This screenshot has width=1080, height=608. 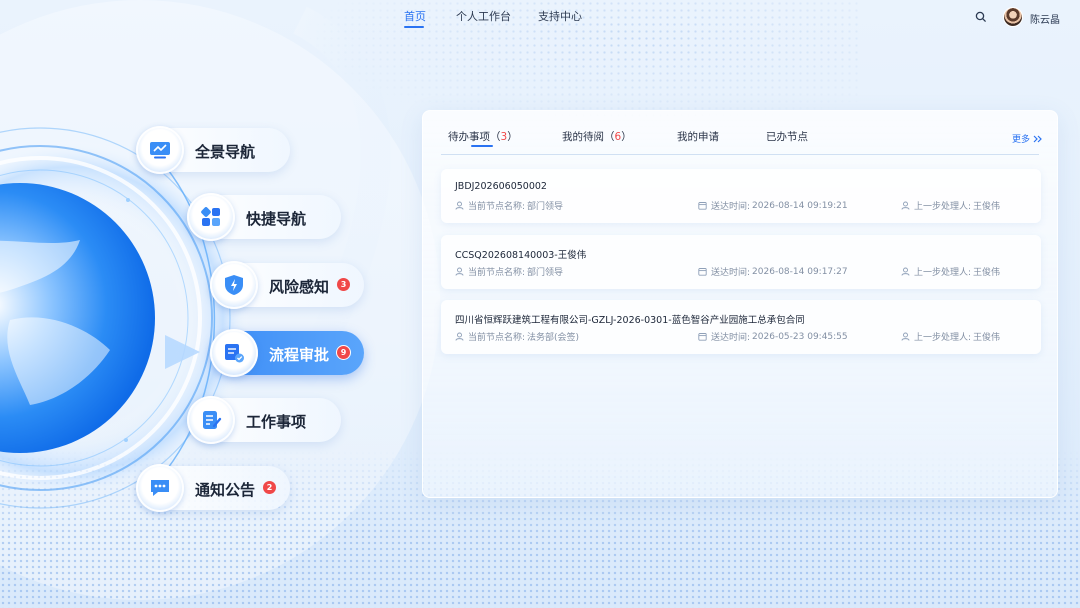 What do you see at coordinates (160, 488) in the screenshot?
I see `chat-bubble-icon` at bounding box center [160, 488].